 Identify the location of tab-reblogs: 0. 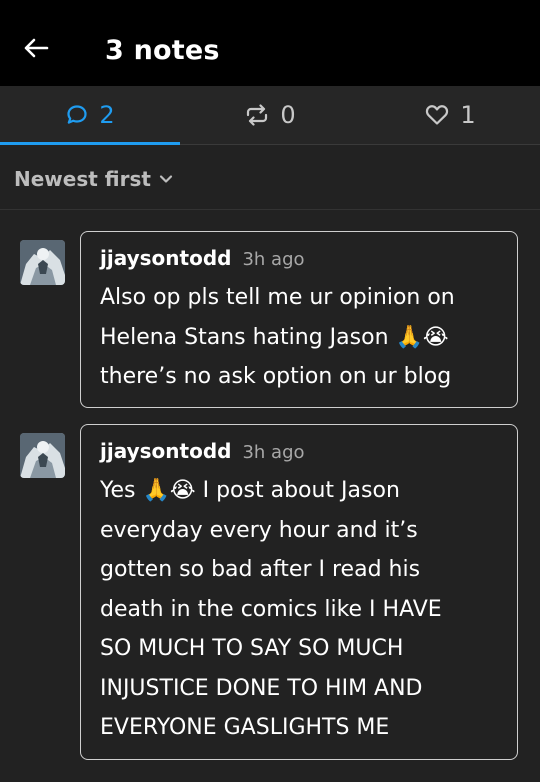
(270, 115).